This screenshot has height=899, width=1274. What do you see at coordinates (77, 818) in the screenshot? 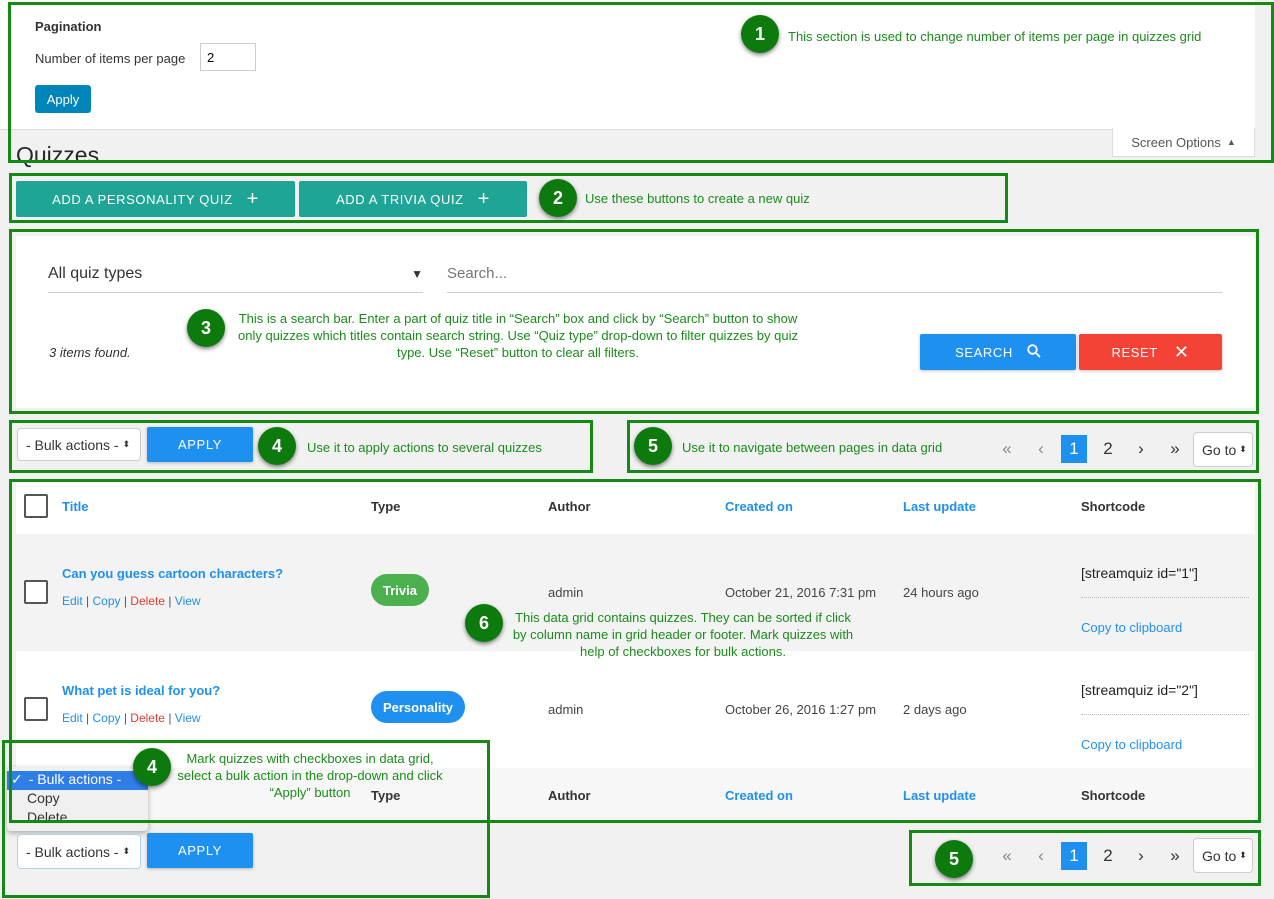
I see `dropdown-option-delete: Delete` at bounding box center [77, 818].